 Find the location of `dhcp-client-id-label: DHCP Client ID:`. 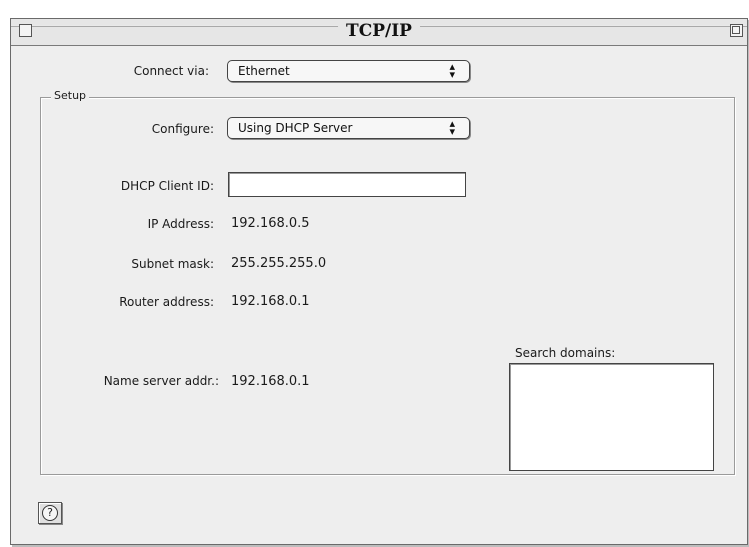

dhcp-client-id-label: DHCP Client ID: is located at coordinates (167, 186).